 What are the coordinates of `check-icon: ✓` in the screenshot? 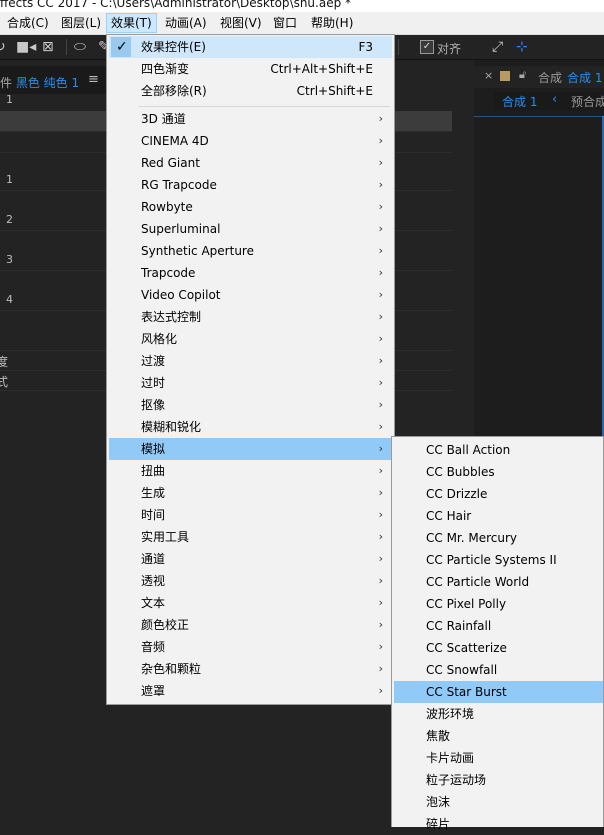 It's located at (122, 47).